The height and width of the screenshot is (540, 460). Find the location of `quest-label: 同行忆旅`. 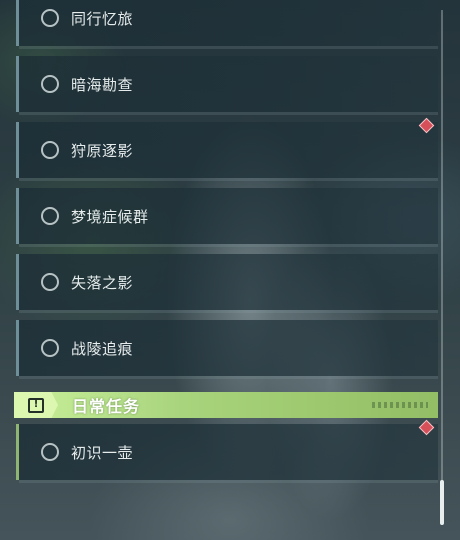

quest-label: 同行忆旅 is located at coordinates (102, 18).